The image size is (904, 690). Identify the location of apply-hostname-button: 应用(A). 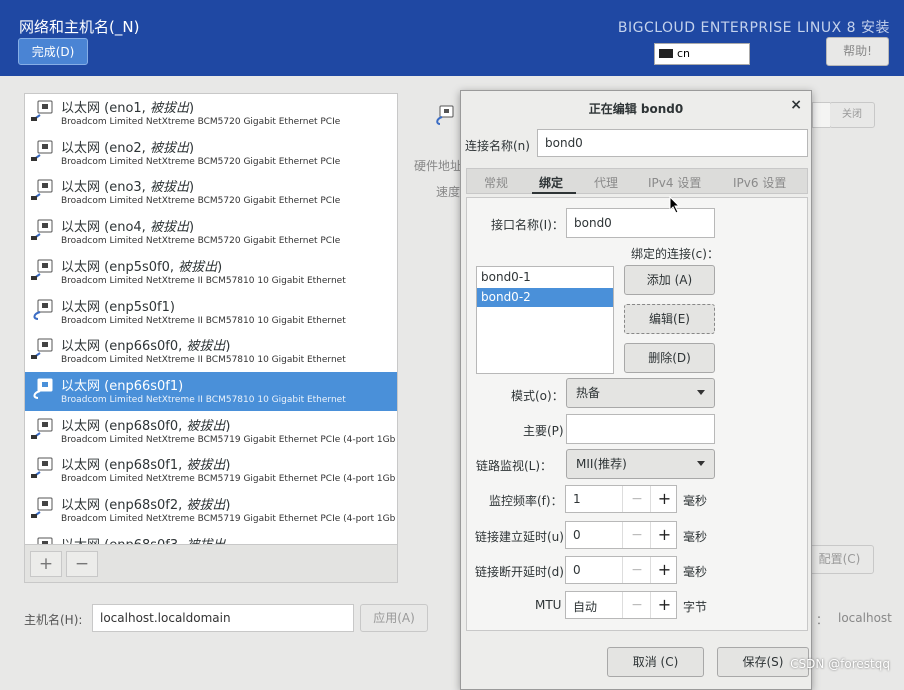
(394, 618).